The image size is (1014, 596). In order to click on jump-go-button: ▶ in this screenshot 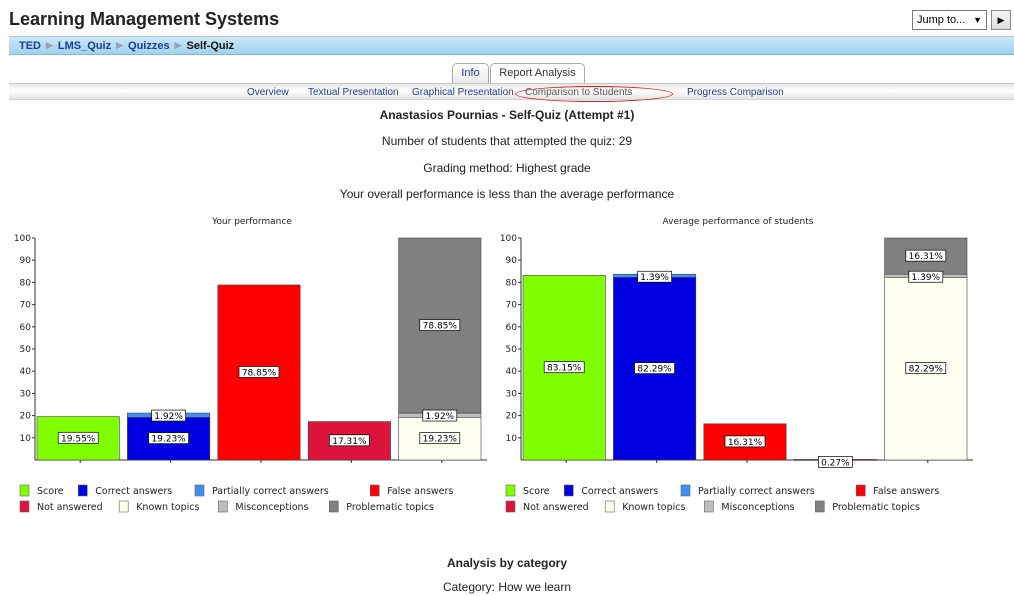, I will do `click(1001, 20)`.